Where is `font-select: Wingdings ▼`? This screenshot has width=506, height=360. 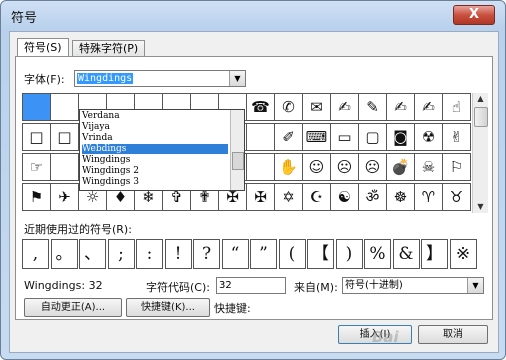 font-select: Wingdings ▼ is located at coordinates (160, 78).